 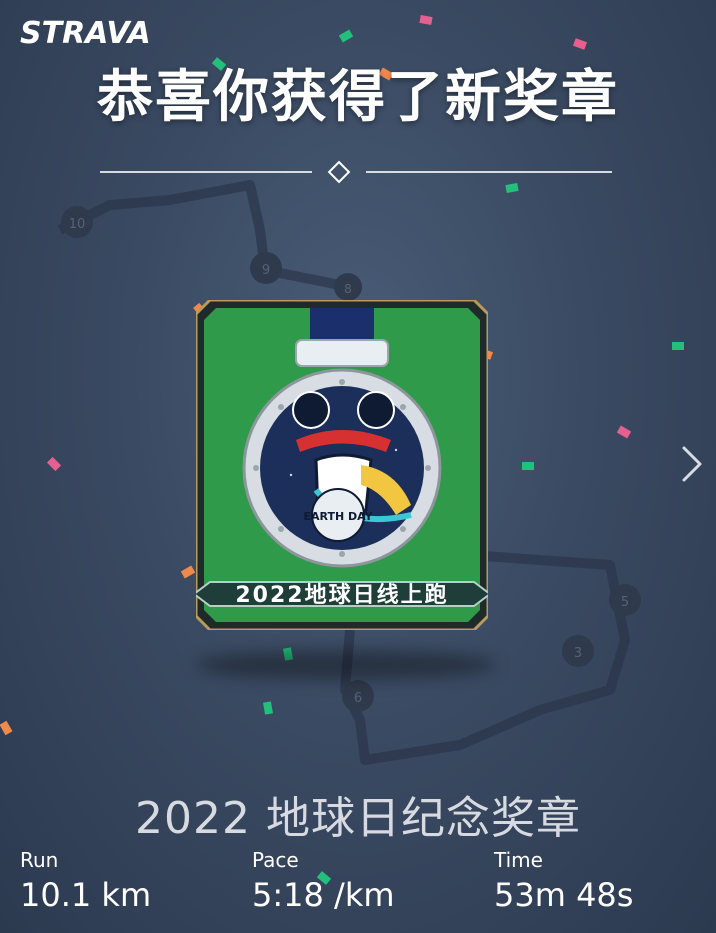 I want to click on stat-time-value: 53m 48s, so click(x=564, y=895).